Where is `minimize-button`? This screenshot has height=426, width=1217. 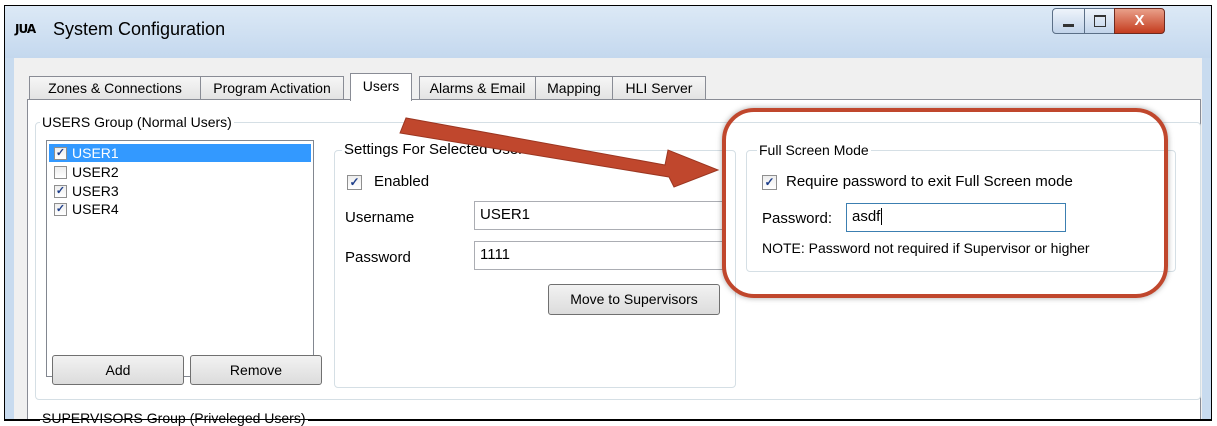 minimize-button is located at coordinates (1069, 21).